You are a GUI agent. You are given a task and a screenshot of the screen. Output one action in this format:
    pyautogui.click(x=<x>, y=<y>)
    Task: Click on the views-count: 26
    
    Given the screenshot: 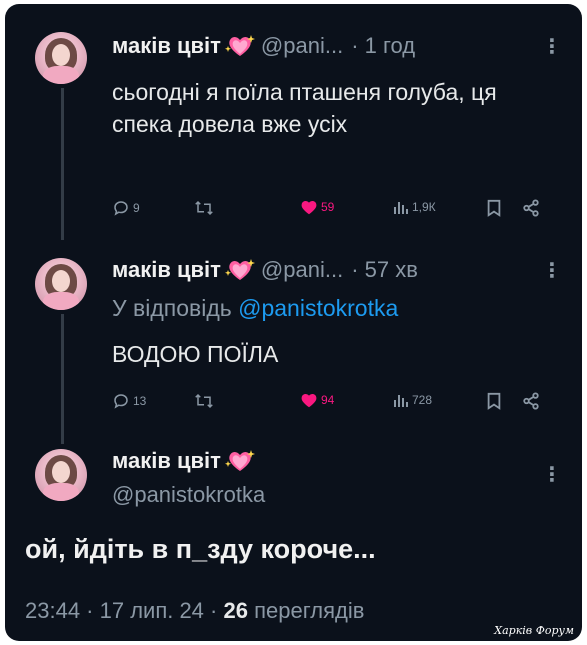 What is the action you would take?
    pyautogui.click(x=235, y=610)
    